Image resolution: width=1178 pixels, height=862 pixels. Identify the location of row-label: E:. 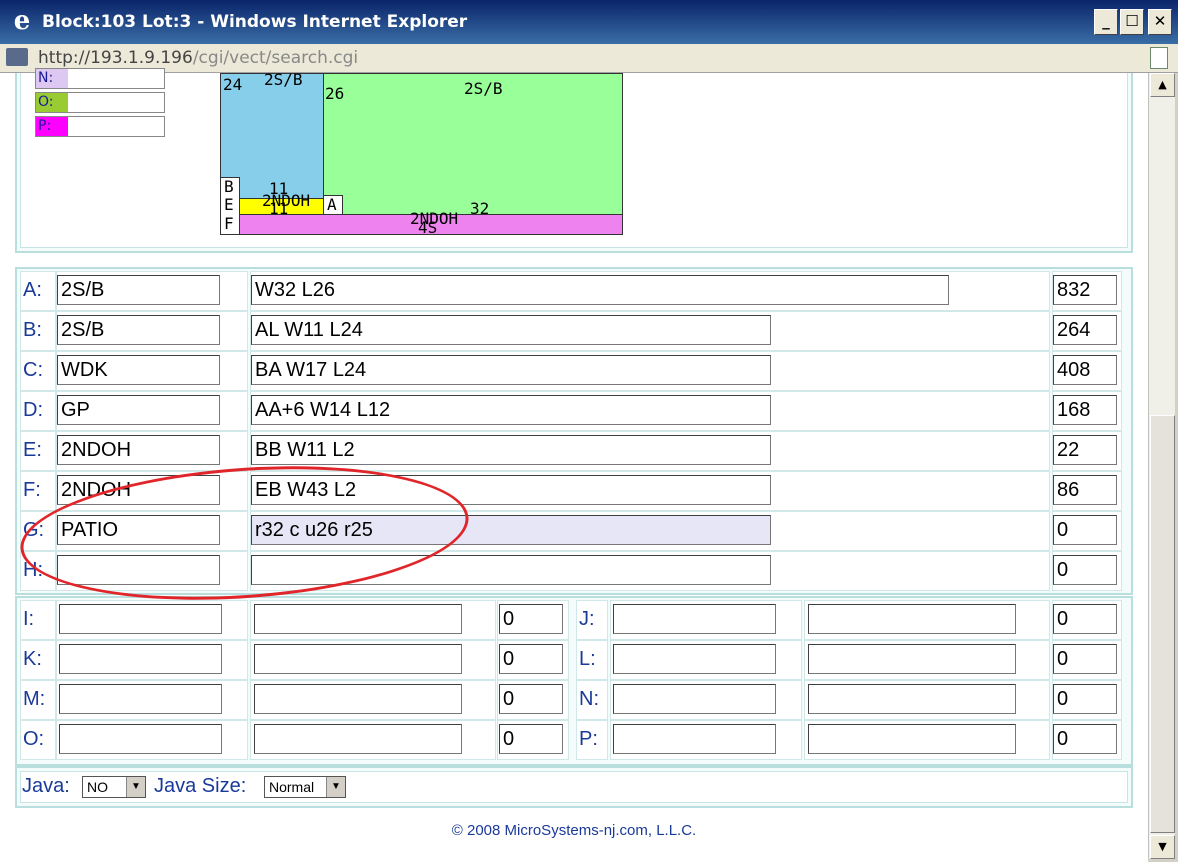
(32, 450).